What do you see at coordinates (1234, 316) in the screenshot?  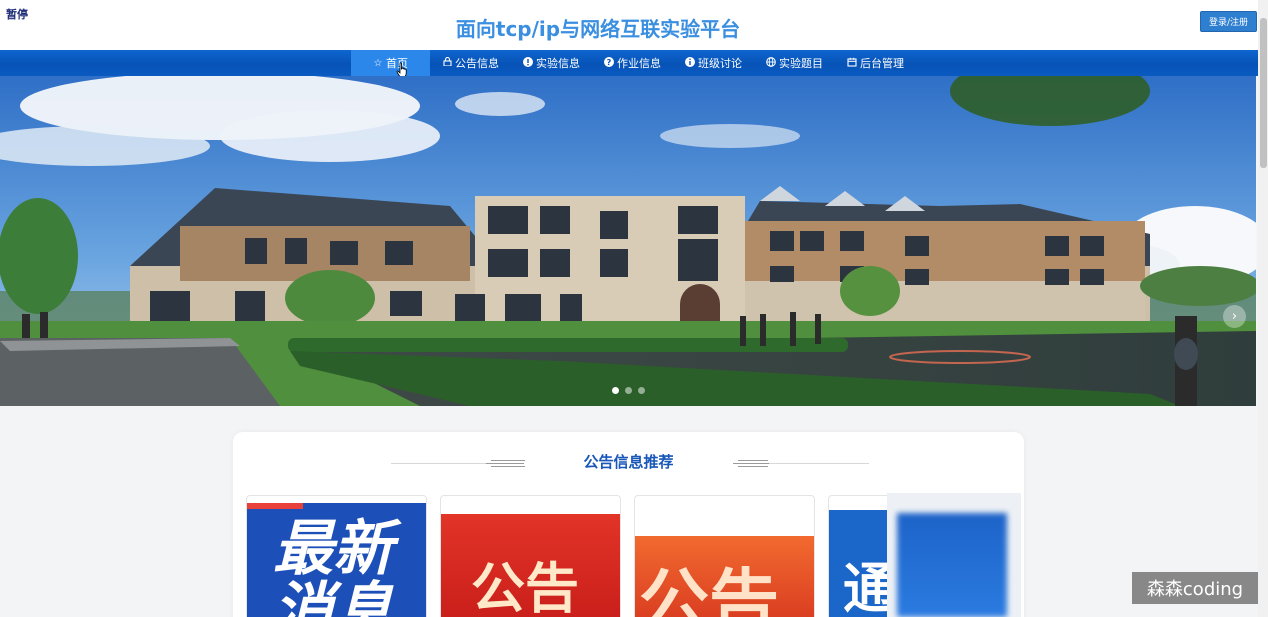 I see `next-slide-button: ›` at bounding box center [1234, 316].